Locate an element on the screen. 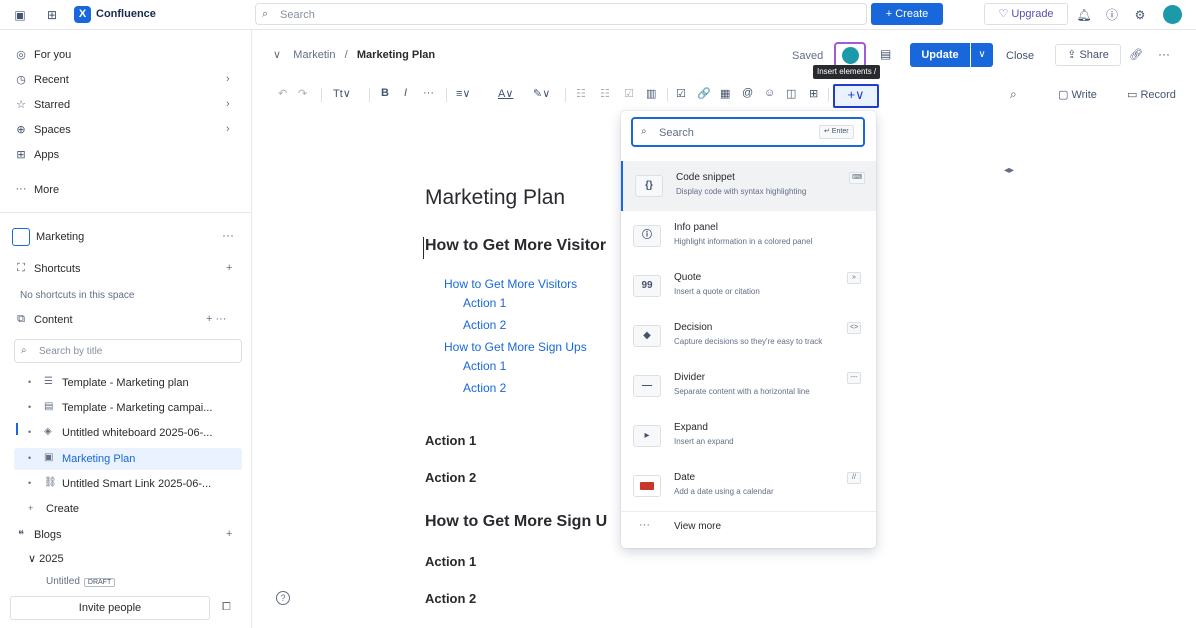 The image size is (1196, 628). update-options-chevron-icon: ∨ is located at coordinates (982, 55).